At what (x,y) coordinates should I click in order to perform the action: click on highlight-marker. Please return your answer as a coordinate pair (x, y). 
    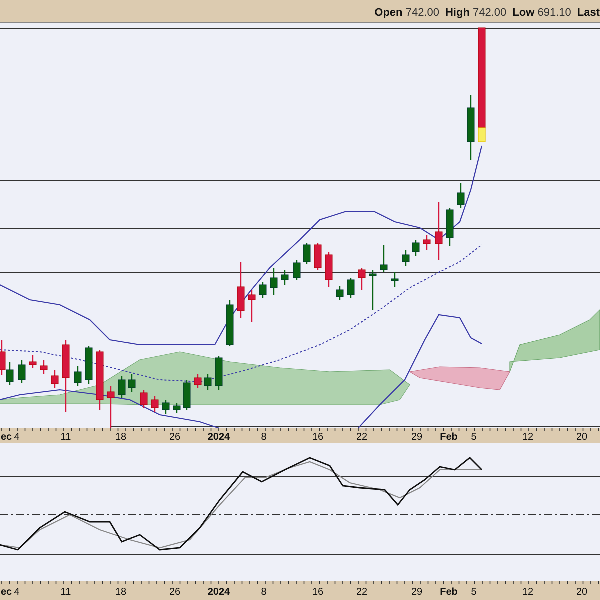
    Looking at the image, I should click on (482, 135).